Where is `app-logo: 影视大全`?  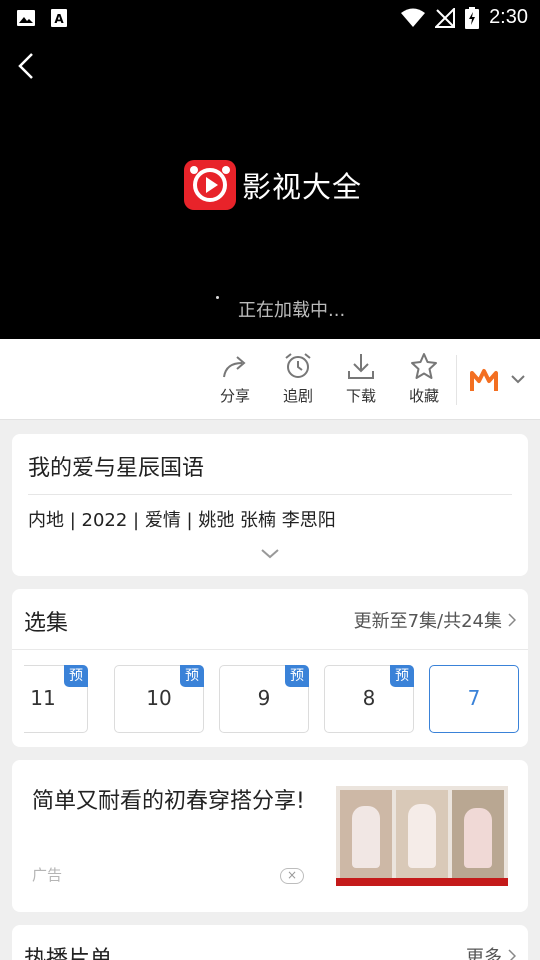 app-logo: 影视大全 is located at coordinates (273, 185).